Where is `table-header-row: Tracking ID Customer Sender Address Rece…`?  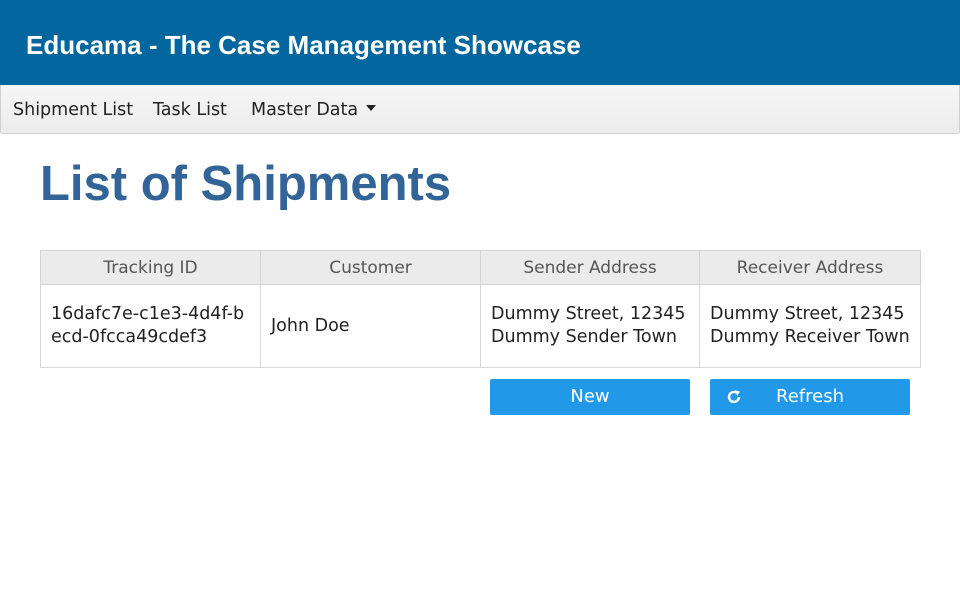
table-header-row: Tracking ID Customer Sender Address Rece… is located at coordinates (480, 267).